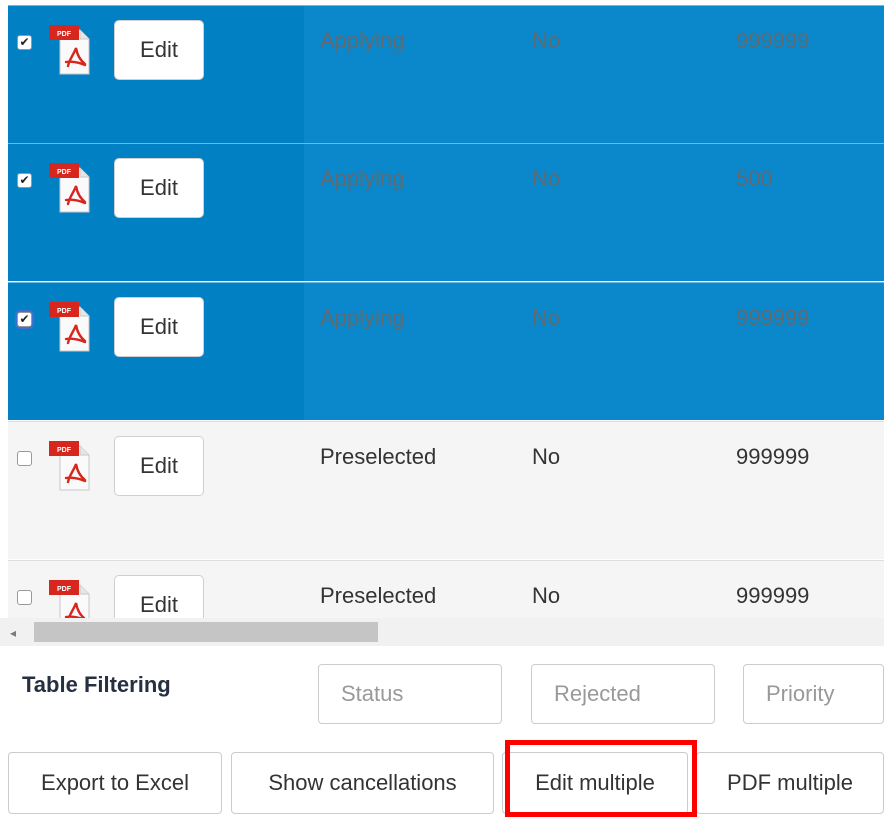  What do you see at coordinates (790, 783) in the screenshot?
I see `pdf-multiple-button: PDF multiple` at bounding box center [790, 783].